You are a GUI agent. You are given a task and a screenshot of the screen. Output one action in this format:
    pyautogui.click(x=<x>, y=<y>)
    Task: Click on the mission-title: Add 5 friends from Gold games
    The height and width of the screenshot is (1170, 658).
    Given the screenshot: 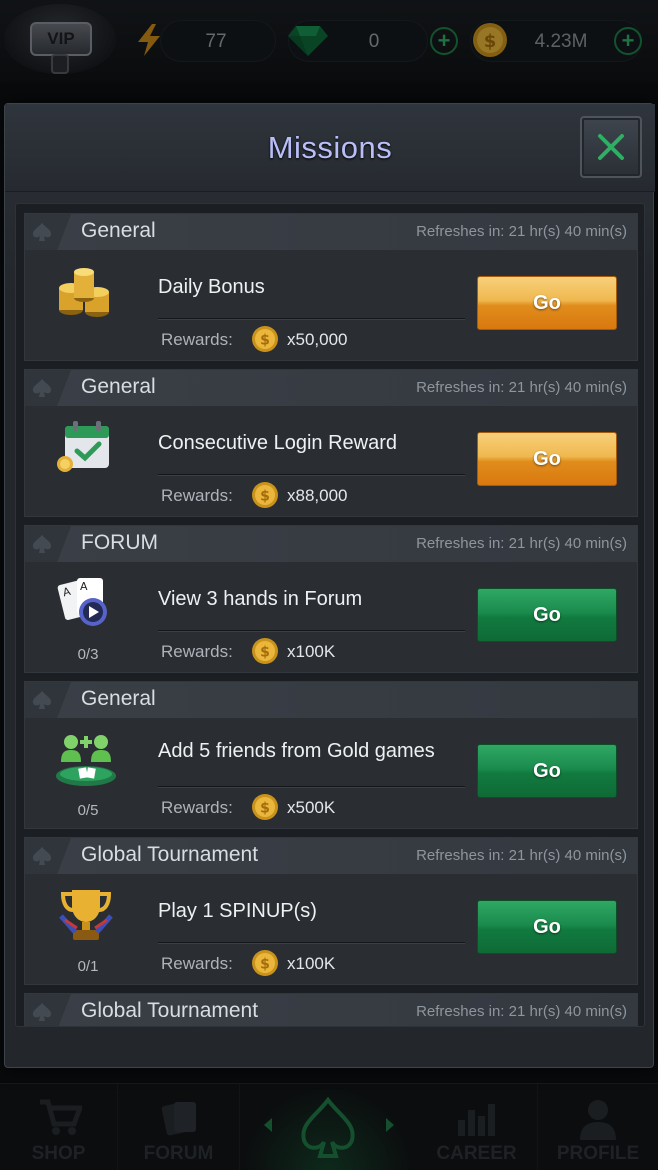 What is the action you would take?
    pyautogui.click(x=296, y=751)
    